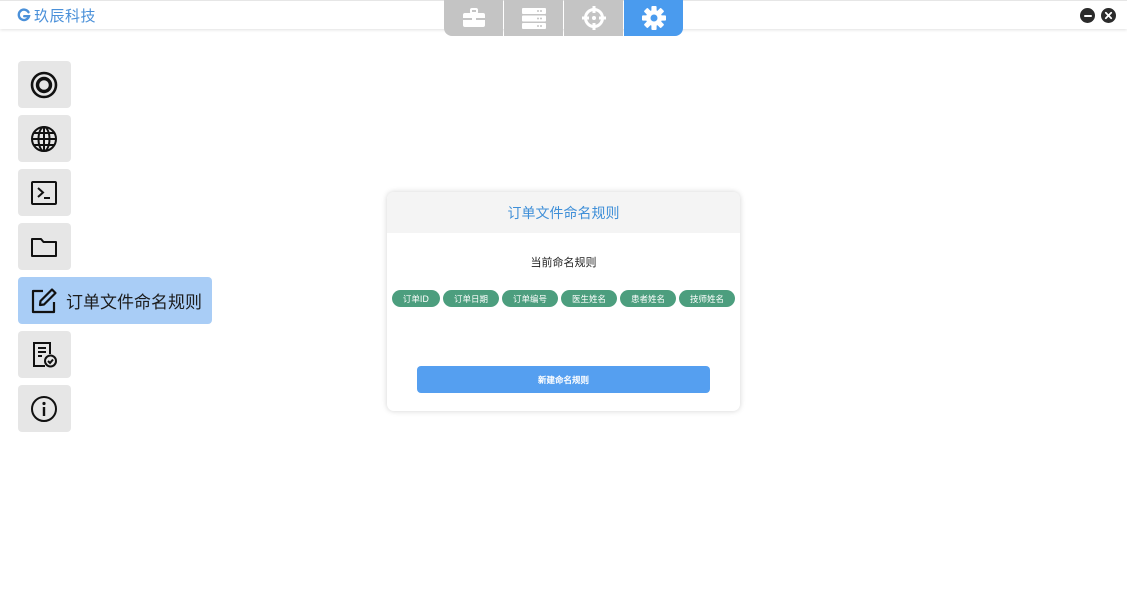  I want to click on tab-settings, so click(653, 18).